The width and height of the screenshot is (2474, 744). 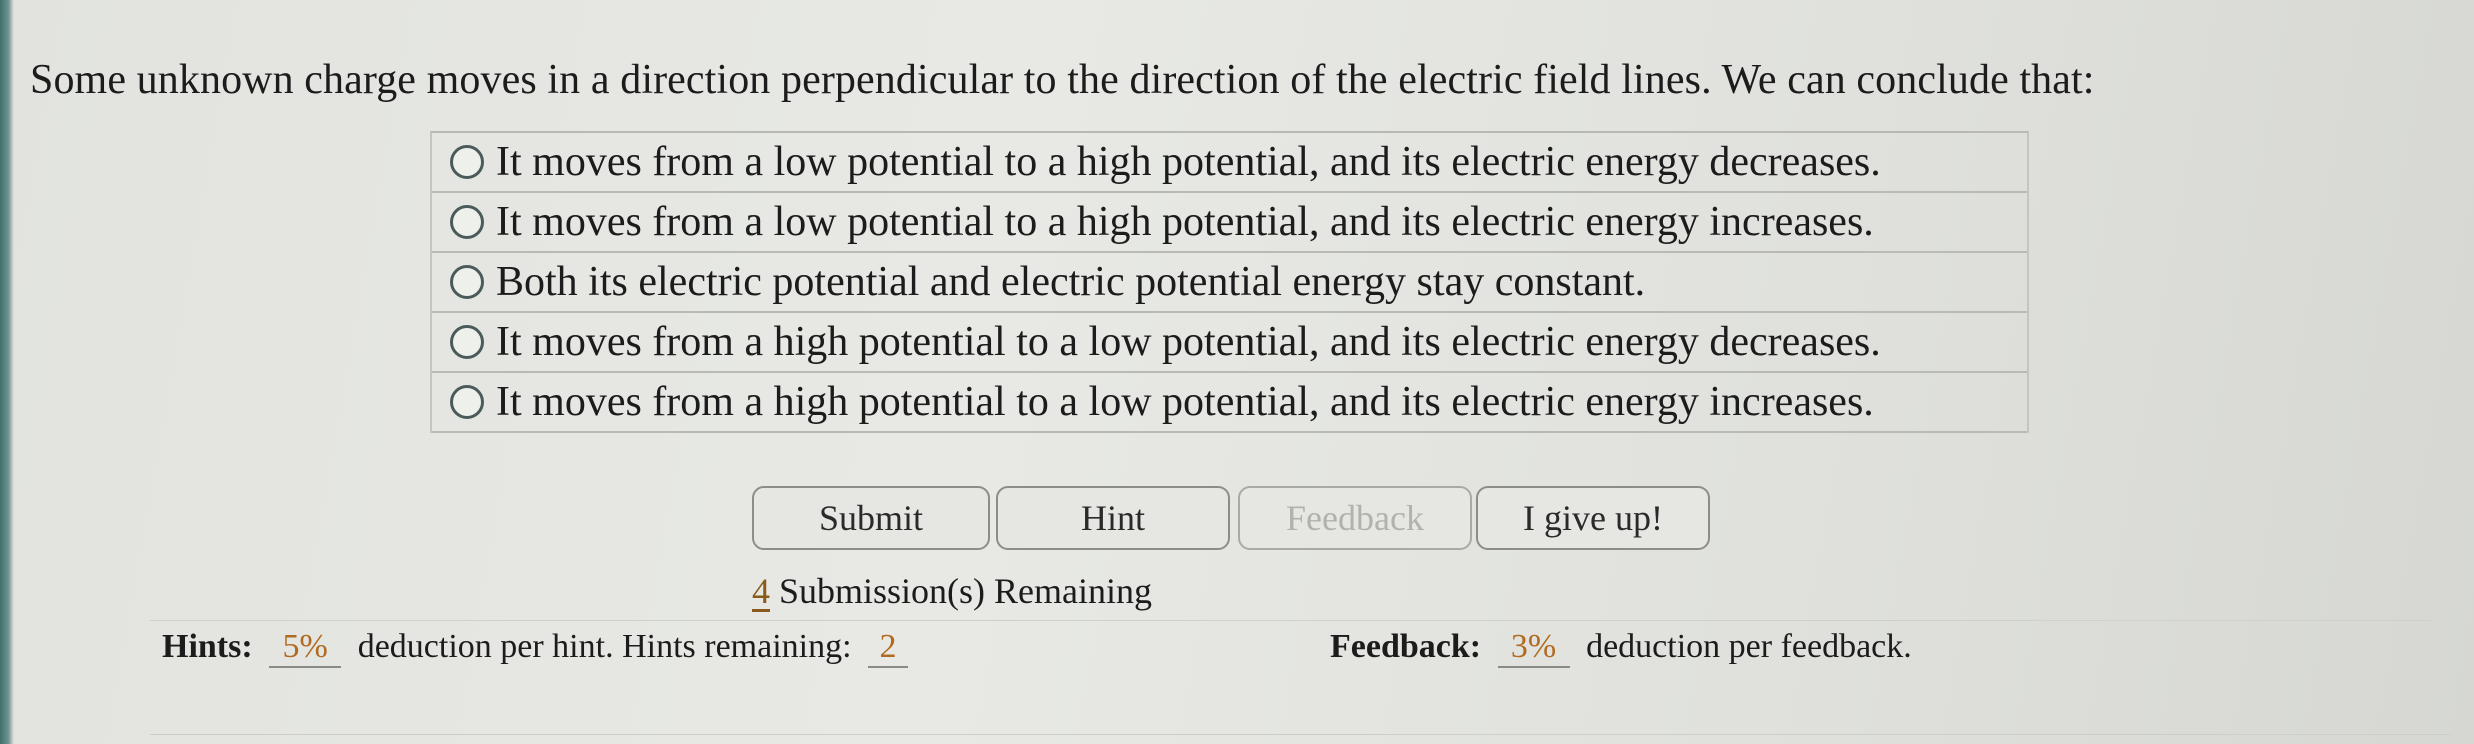 I want to click on submissions-count: 4, so click(x=761, y=591).